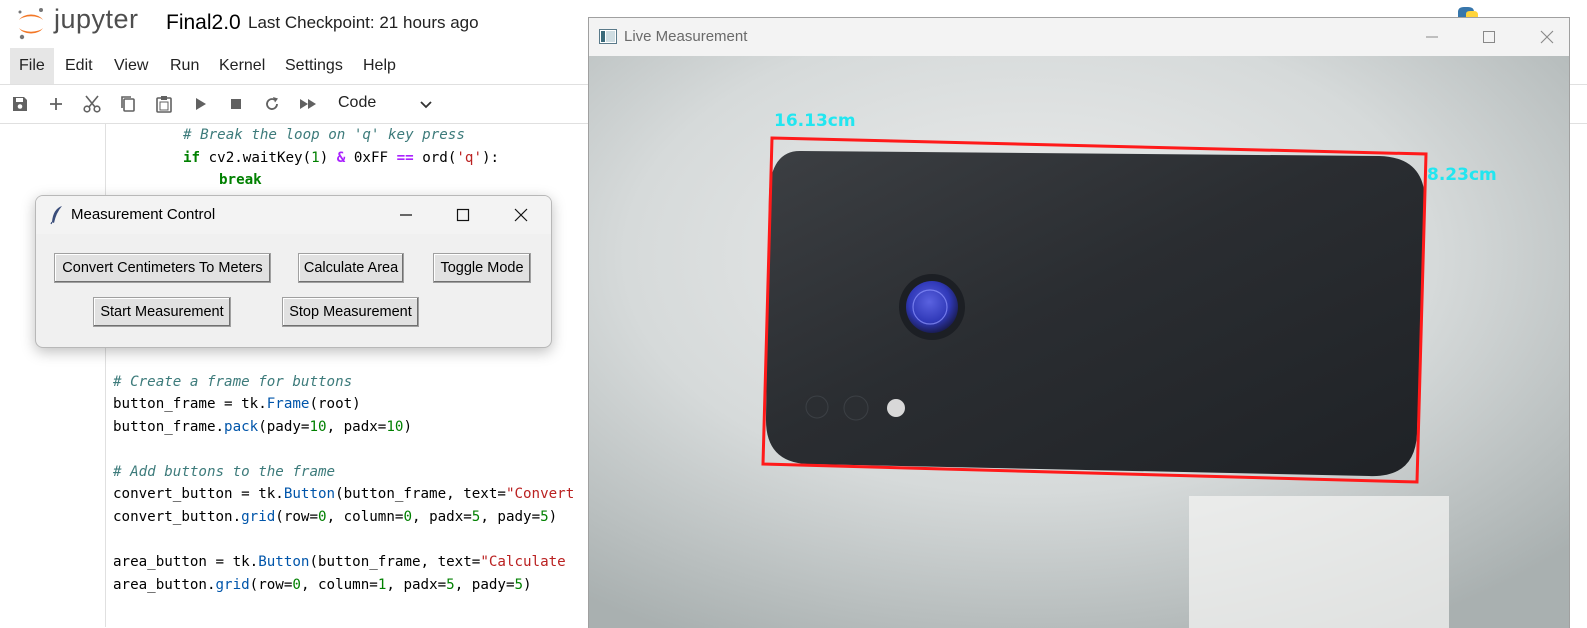 This screenshot has height=628, width=1587. I want to click on menu-file: File, so click(32, 66).